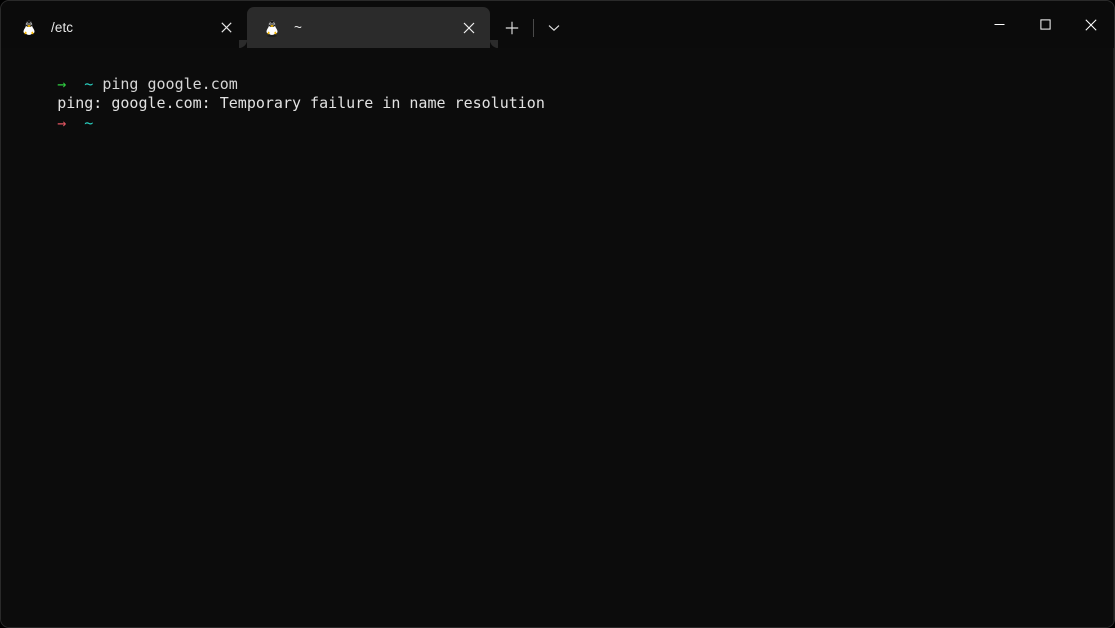 This screenshot has width=1115, height=628. I want to click on tab-home-close-icon, so click(469, 28).